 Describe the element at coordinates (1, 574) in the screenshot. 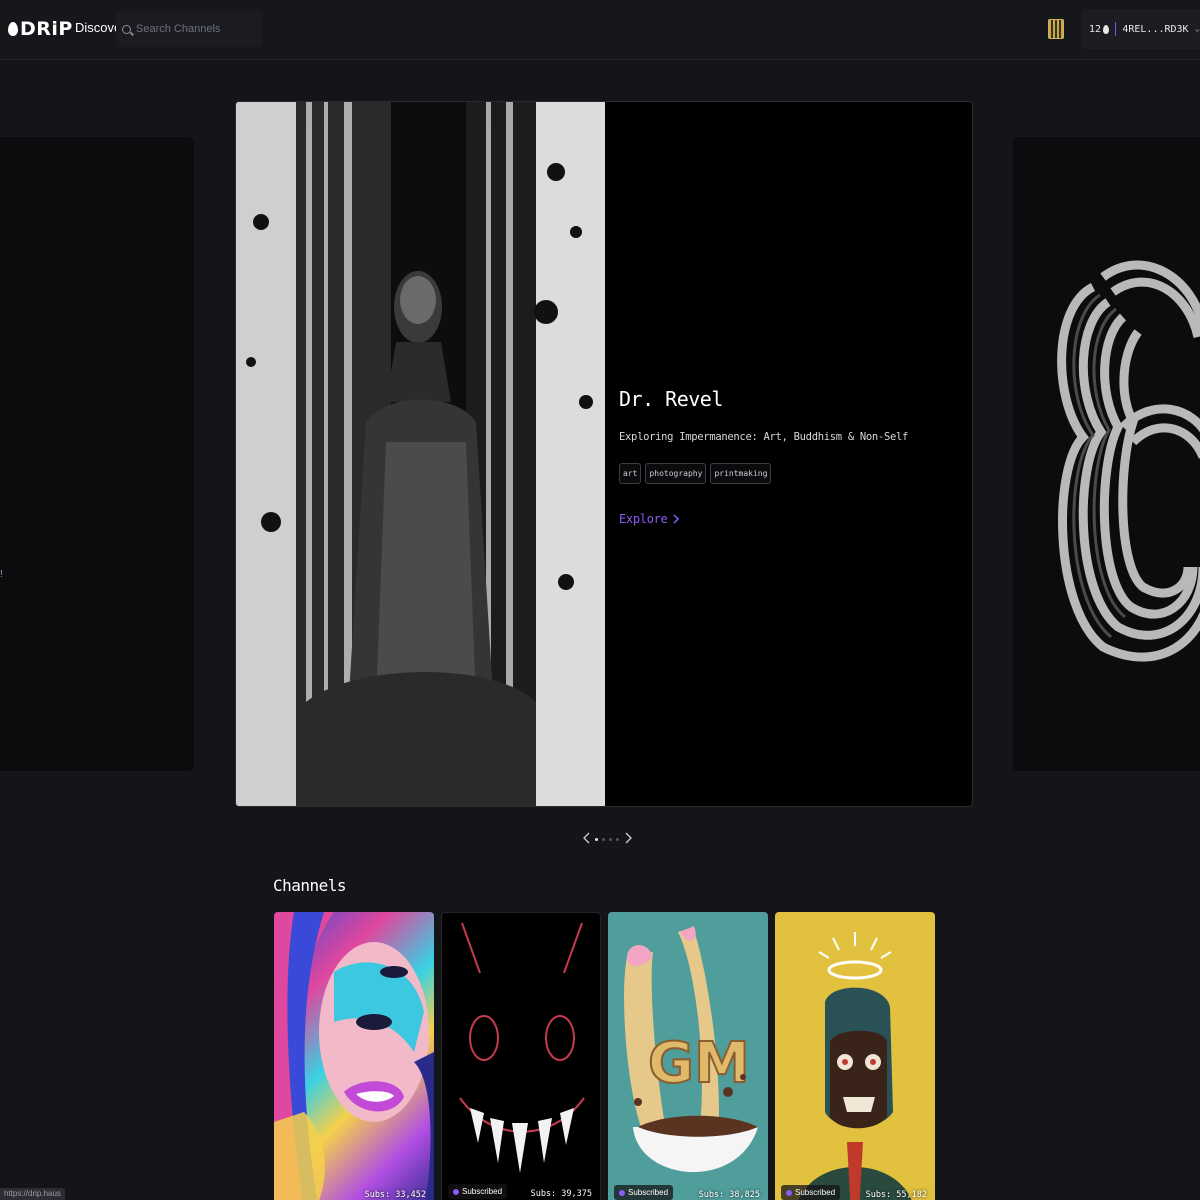

I see `previous-card-text: !` at that location.